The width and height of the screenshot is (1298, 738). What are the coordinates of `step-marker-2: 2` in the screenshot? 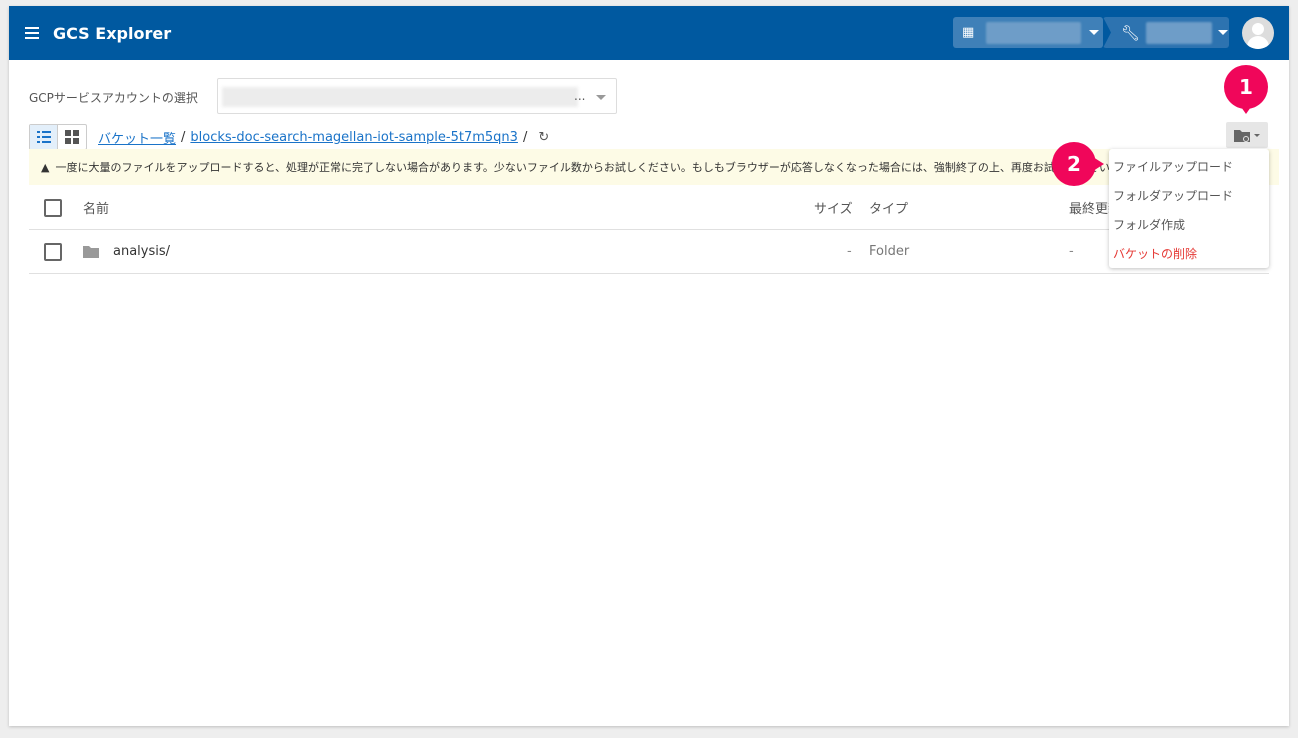 It's located at (1074, 164).